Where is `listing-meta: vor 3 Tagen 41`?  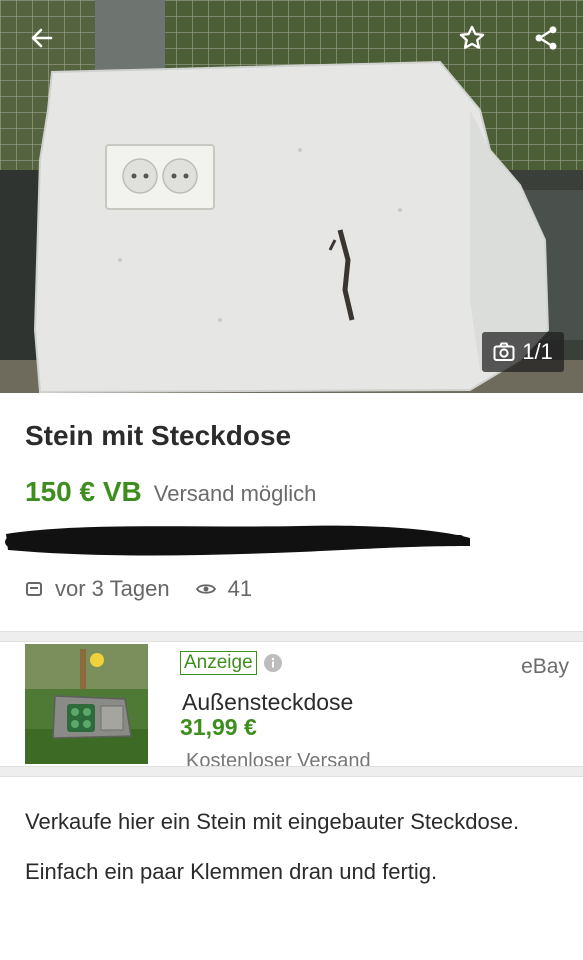 listing-meta: vor 3 Tagen 41 is located at coordinates (138, 589).